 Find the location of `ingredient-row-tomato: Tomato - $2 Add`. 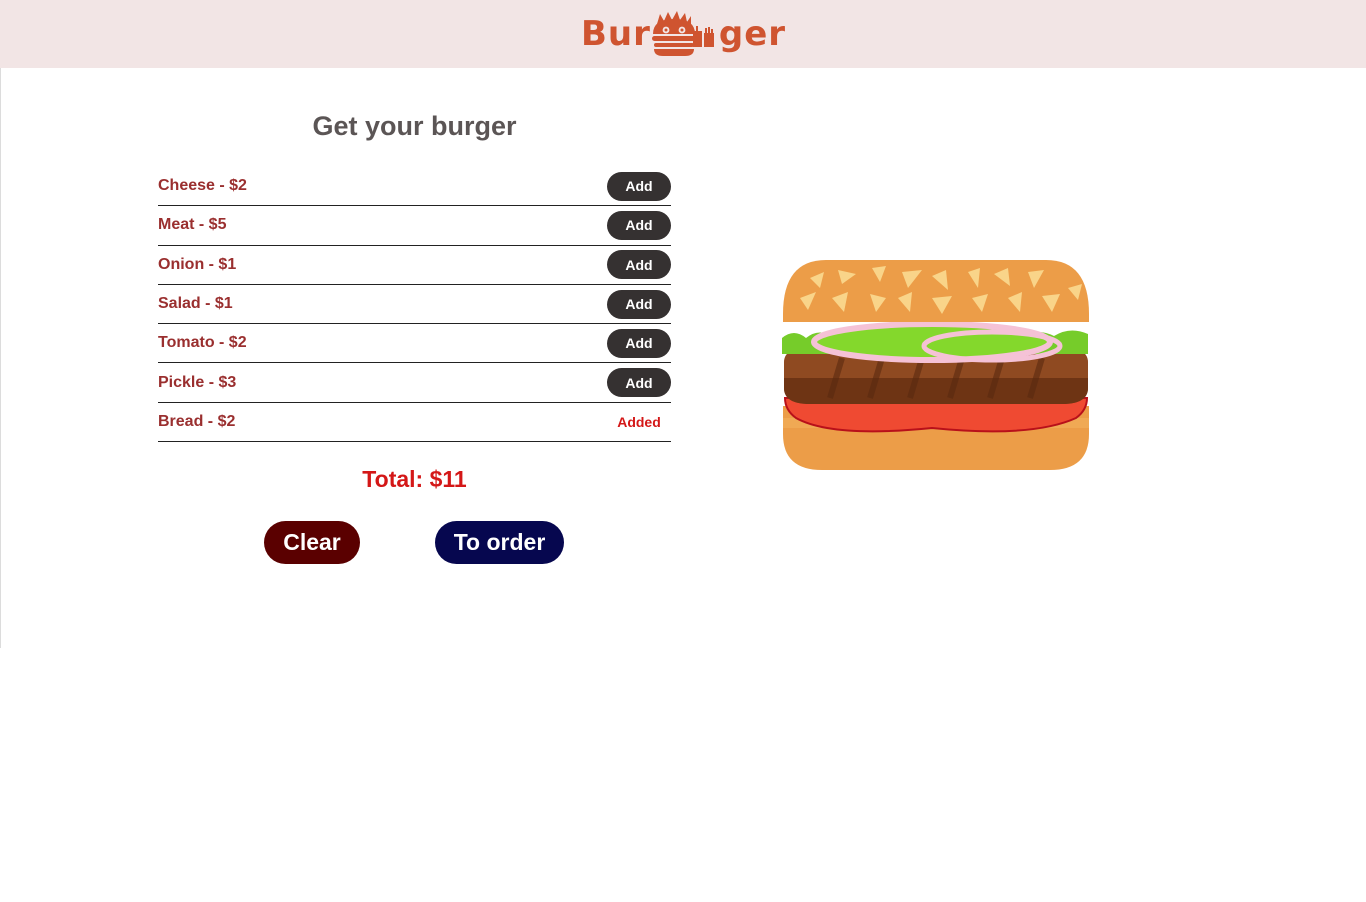

ingredient-row-tomato: Tomato - $2 Add is located at coordinates (414, 344).